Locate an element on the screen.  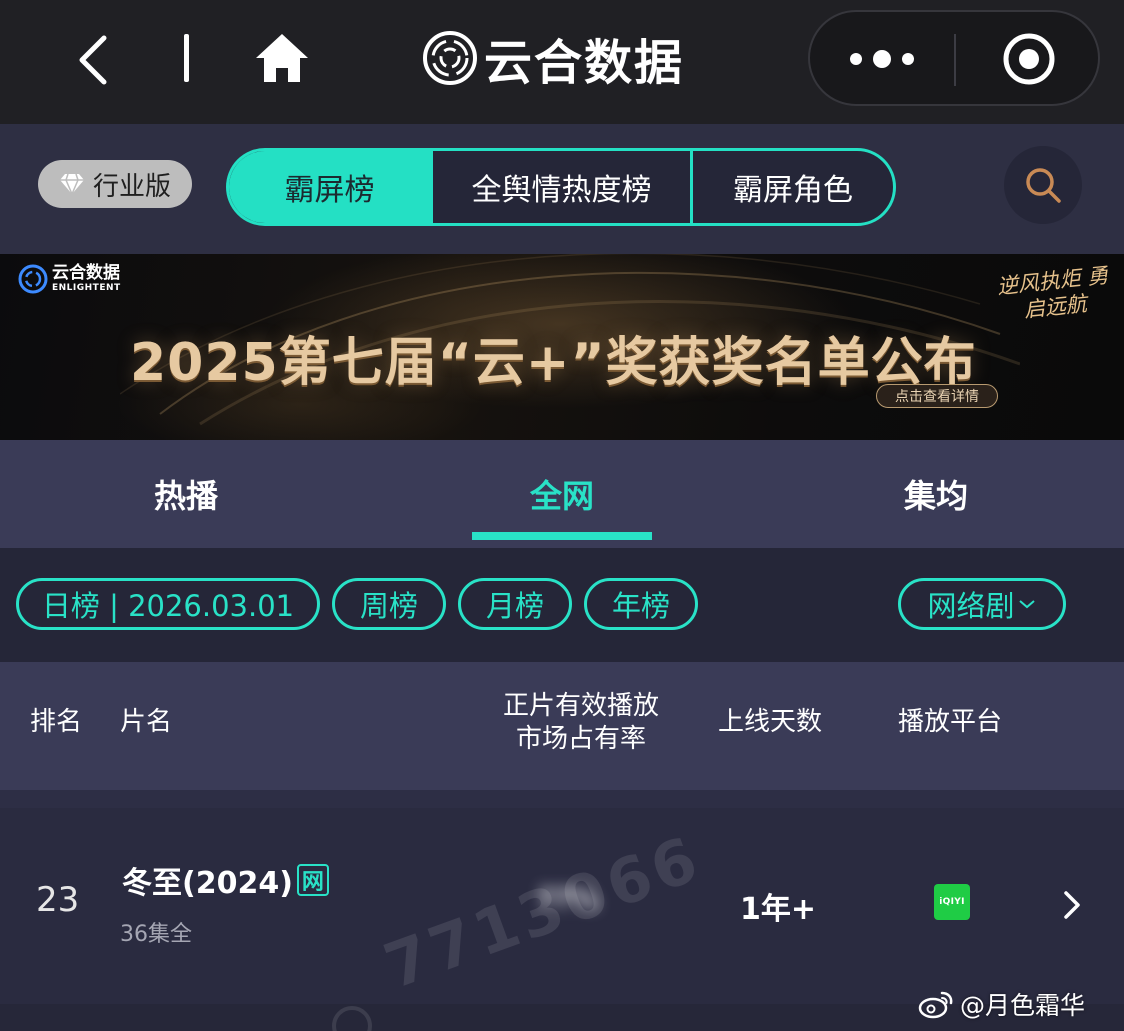
ranking-nav: 行业版 霸屏榜 全舆情热度榜 霸屏角色 is located at coordinates (562, 189).